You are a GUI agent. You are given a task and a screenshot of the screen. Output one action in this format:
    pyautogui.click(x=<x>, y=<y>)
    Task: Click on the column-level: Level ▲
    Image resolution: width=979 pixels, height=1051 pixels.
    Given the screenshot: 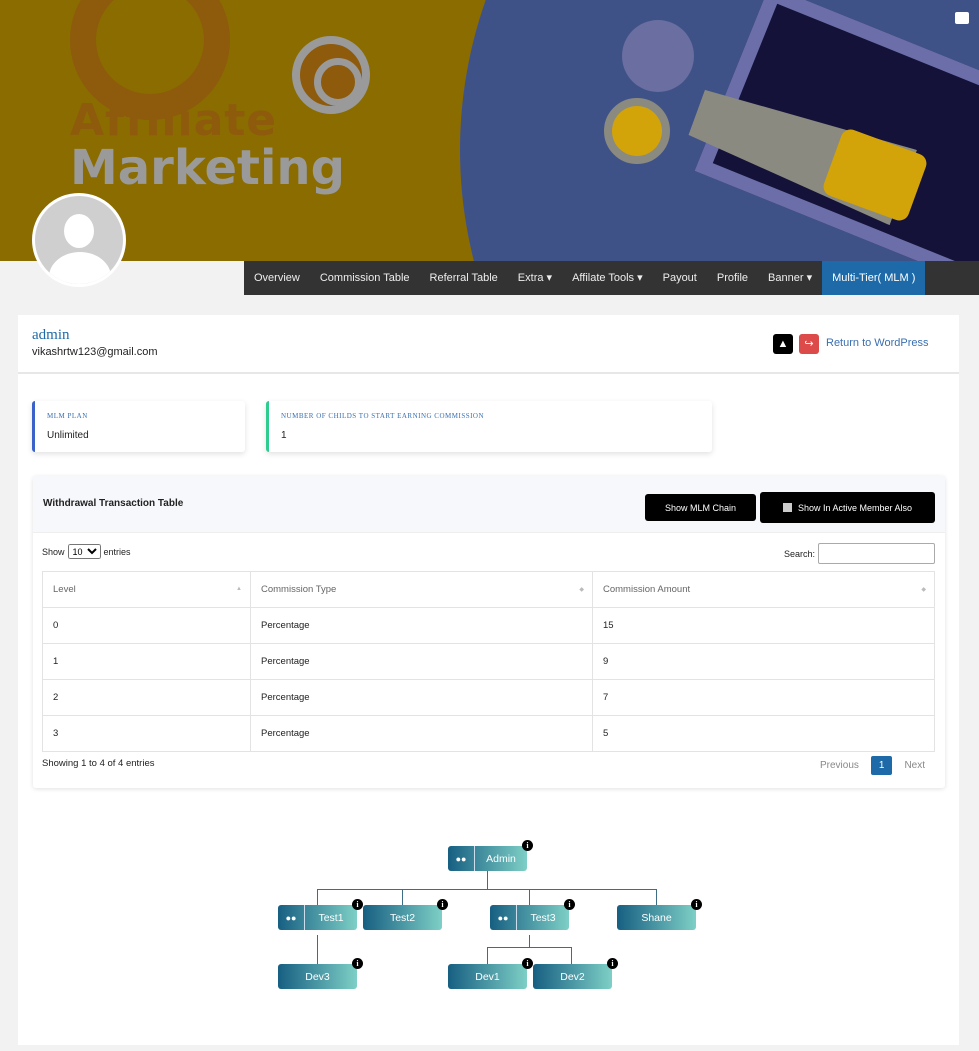 What is the action you would take?
    pyautogui.click(x=146, y=589)
    